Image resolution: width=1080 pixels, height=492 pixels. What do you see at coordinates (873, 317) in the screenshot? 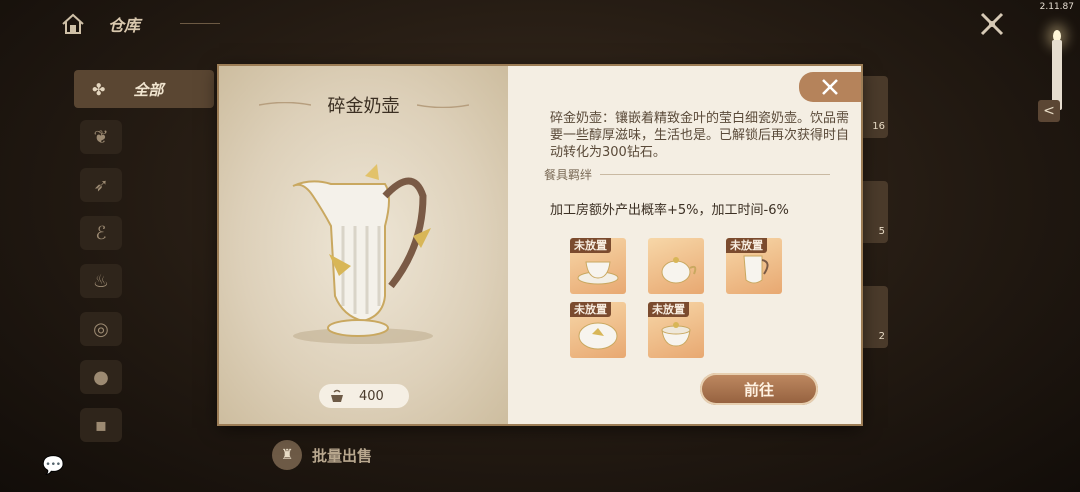
I see `inventory-item: 2` at bounding box center [873, 317].